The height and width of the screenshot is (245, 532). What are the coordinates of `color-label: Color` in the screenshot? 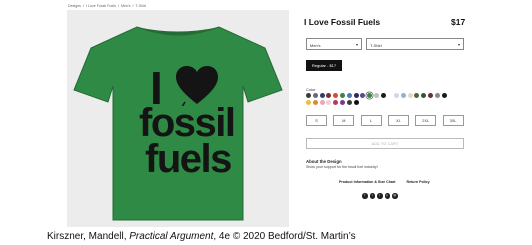 It's located at (311, 89).